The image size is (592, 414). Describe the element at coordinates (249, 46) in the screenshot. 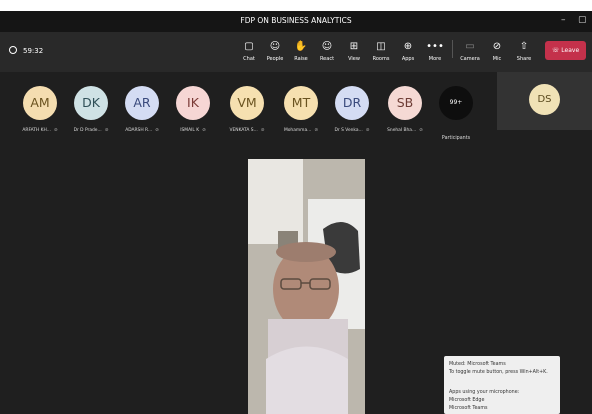

I see `chat-icon: ▢` at that location.